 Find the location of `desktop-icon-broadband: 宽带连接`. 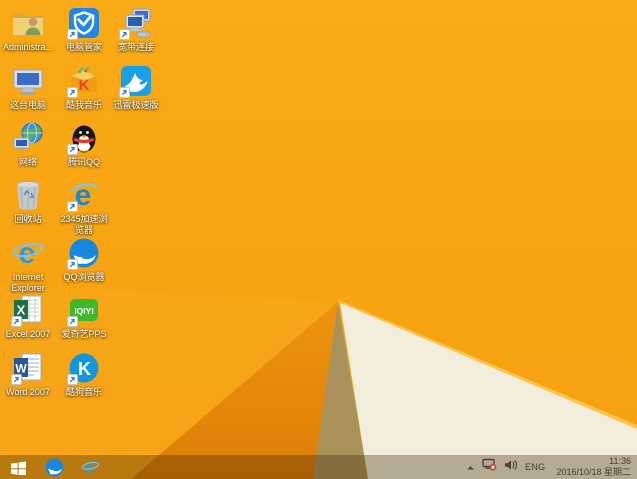

desktop-icon-broadband: 宽带连接 is located at coordinates (136, 34).